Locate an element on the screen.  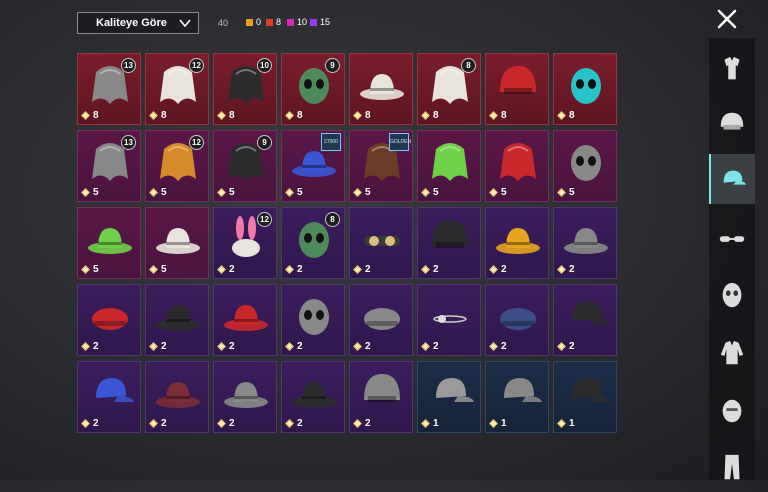
level-badge: 12 is located at coordinates (196, 65).